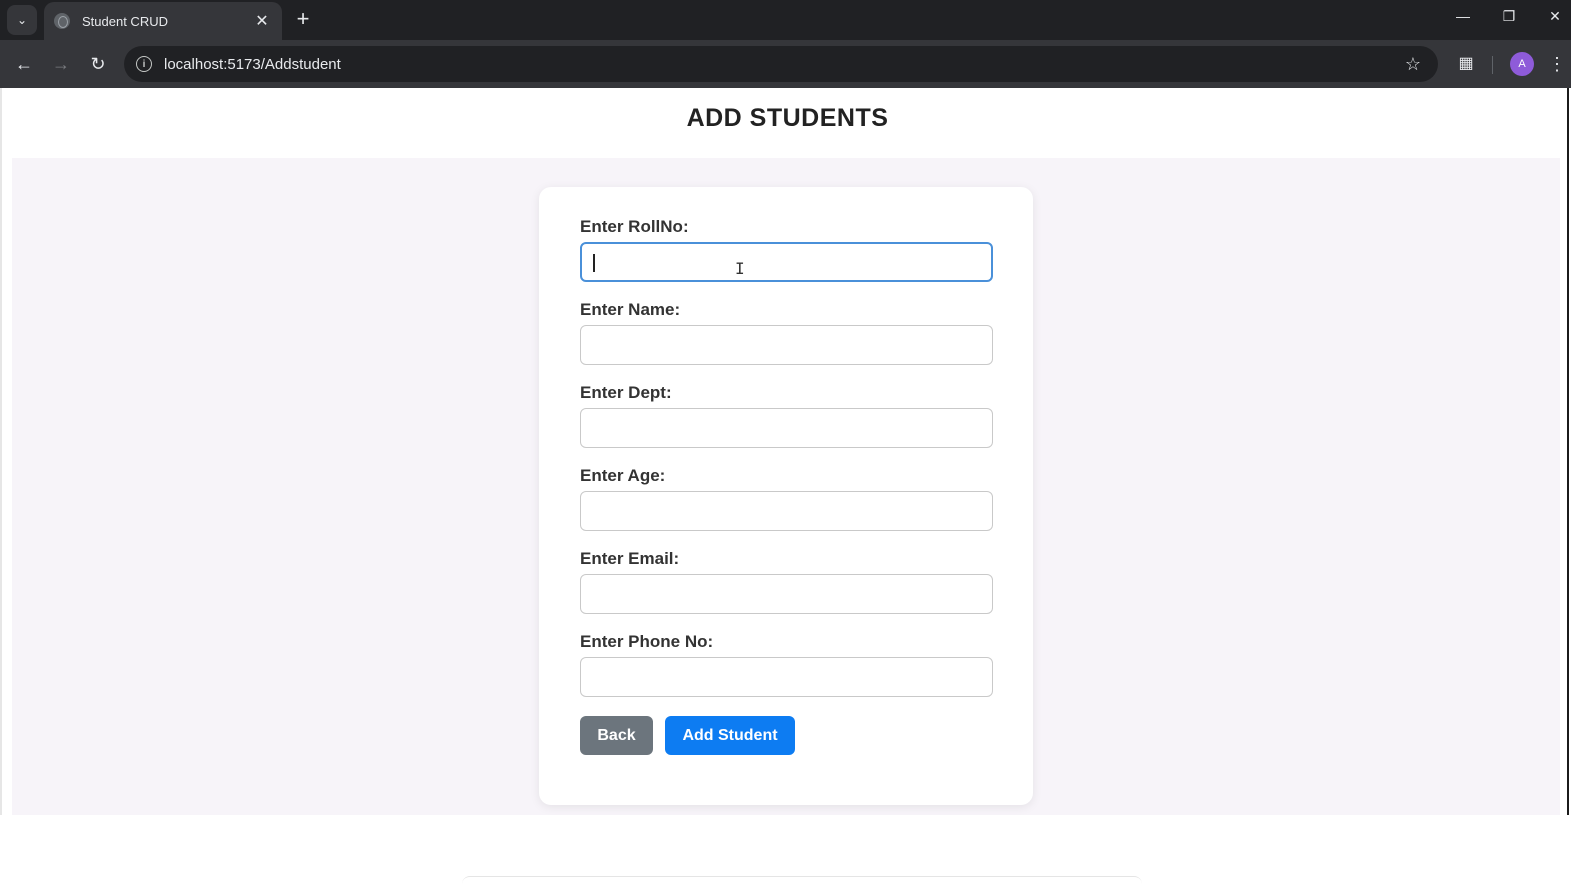  What do you see at coordinates (125, 21) in the screenshot?
I see `tab-title: Student CRUD` at bounding box center [125, 21].